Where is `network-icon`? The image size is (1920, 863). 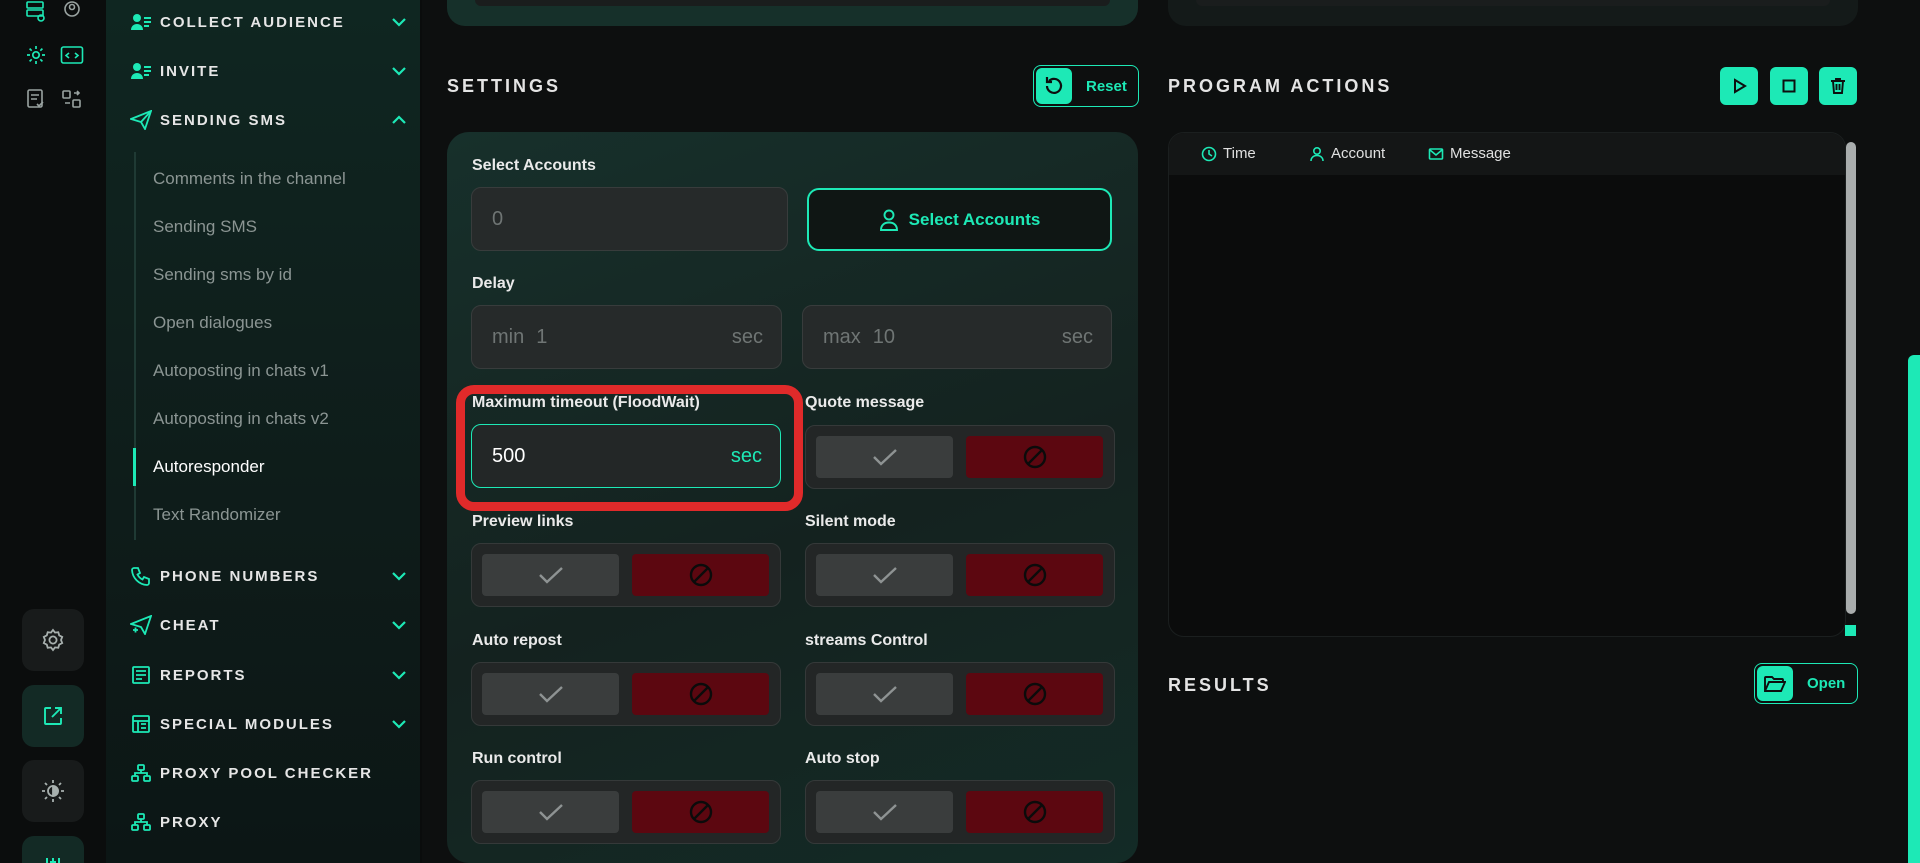 network-icon is located at coordinates (141, 773).